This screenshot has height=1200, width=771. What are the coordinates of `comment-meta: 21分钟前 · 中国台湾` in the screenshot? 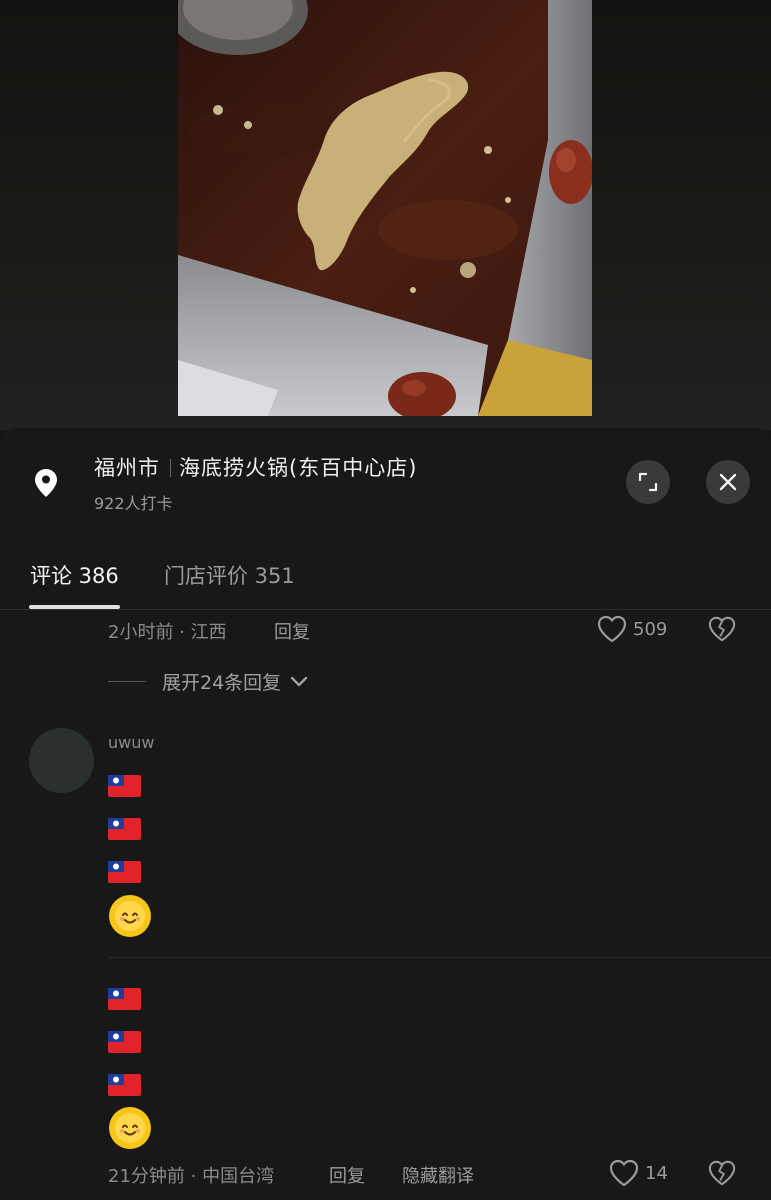 It's located at (191, 1176).